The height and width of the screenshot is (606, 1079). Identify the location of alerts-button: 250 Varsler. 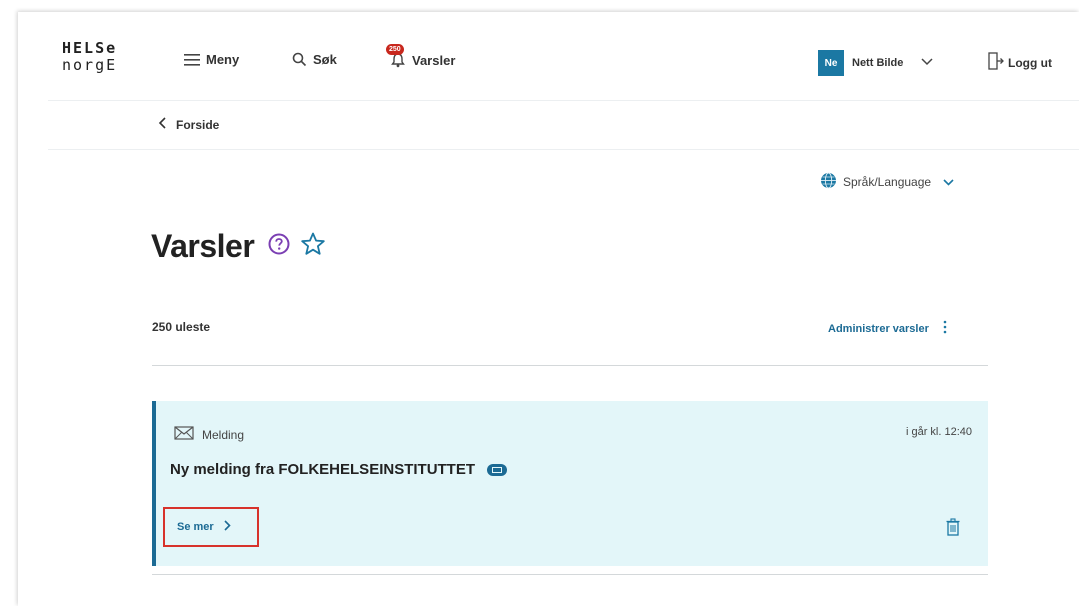
(421, 56).